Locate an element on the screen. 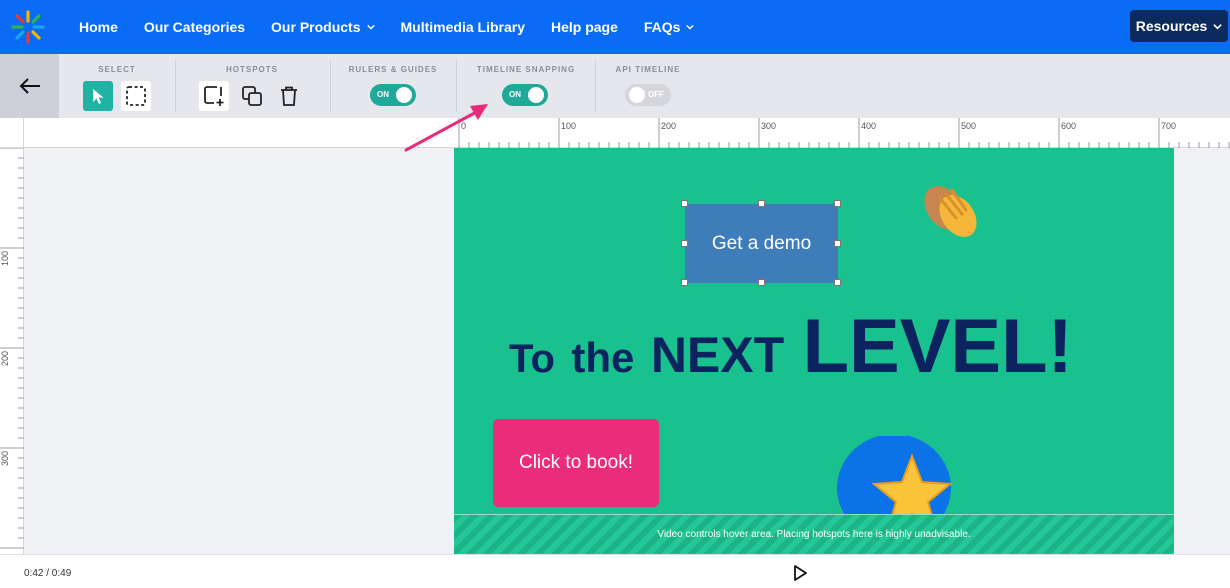 This screenshot has width=1230, height=588. resources-label: Resources is located at coordinates (1171, 26).